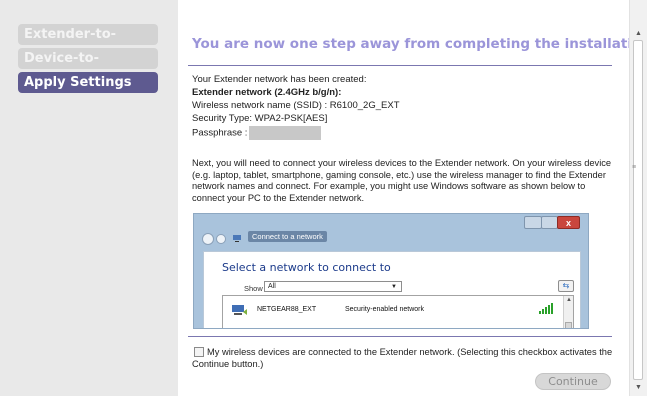  What do you see at coordinates (566, 286) in the screenshot?
I see `refresh-icon: ⇆` at bounding box center [566, 286].